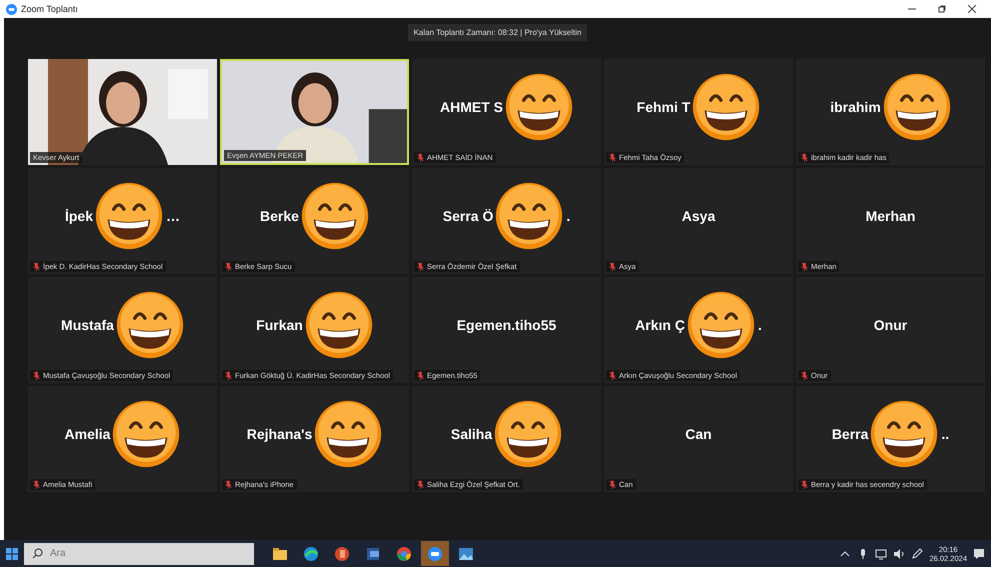  Describe the element at coordinates (37, 553) in the screenshot. I see `search-icon` at that location.